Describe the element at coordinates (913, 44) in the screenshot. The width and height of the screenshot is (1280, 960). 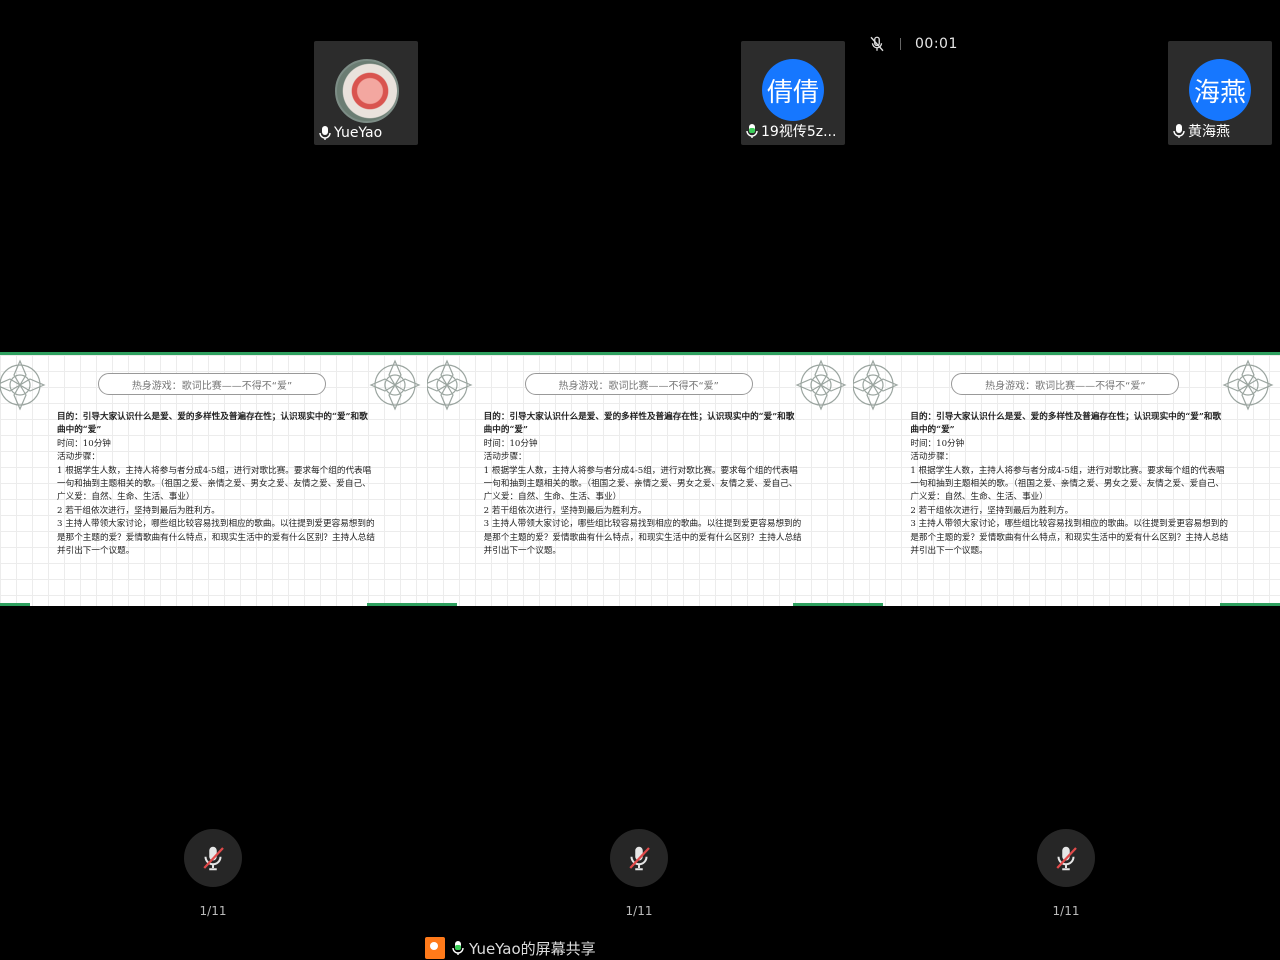
I see `call-status-bar: 00:01` at that location.